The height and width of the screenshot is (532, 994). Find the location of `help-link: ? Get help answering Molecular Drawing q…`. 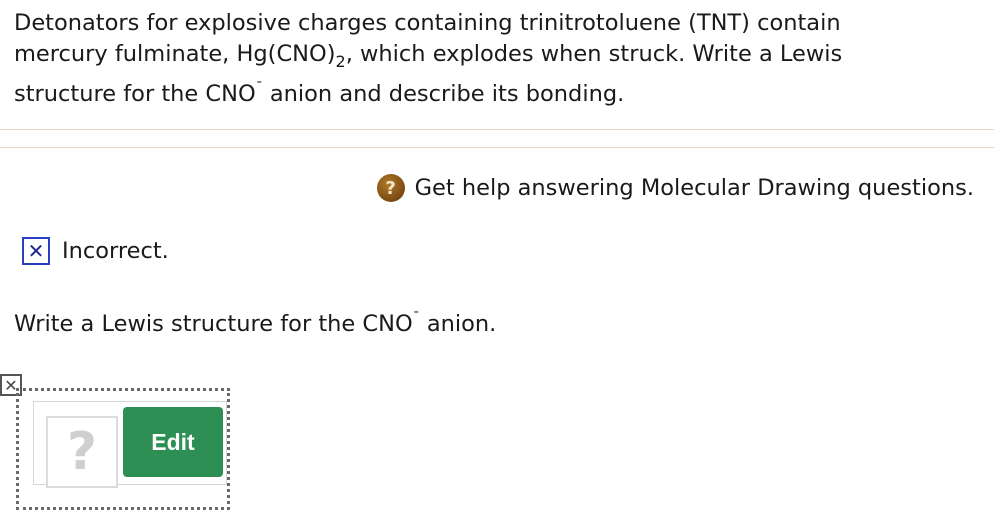

help-link: ? Get help answering Molecular Drawing q… is located at coordinates (675, 188).